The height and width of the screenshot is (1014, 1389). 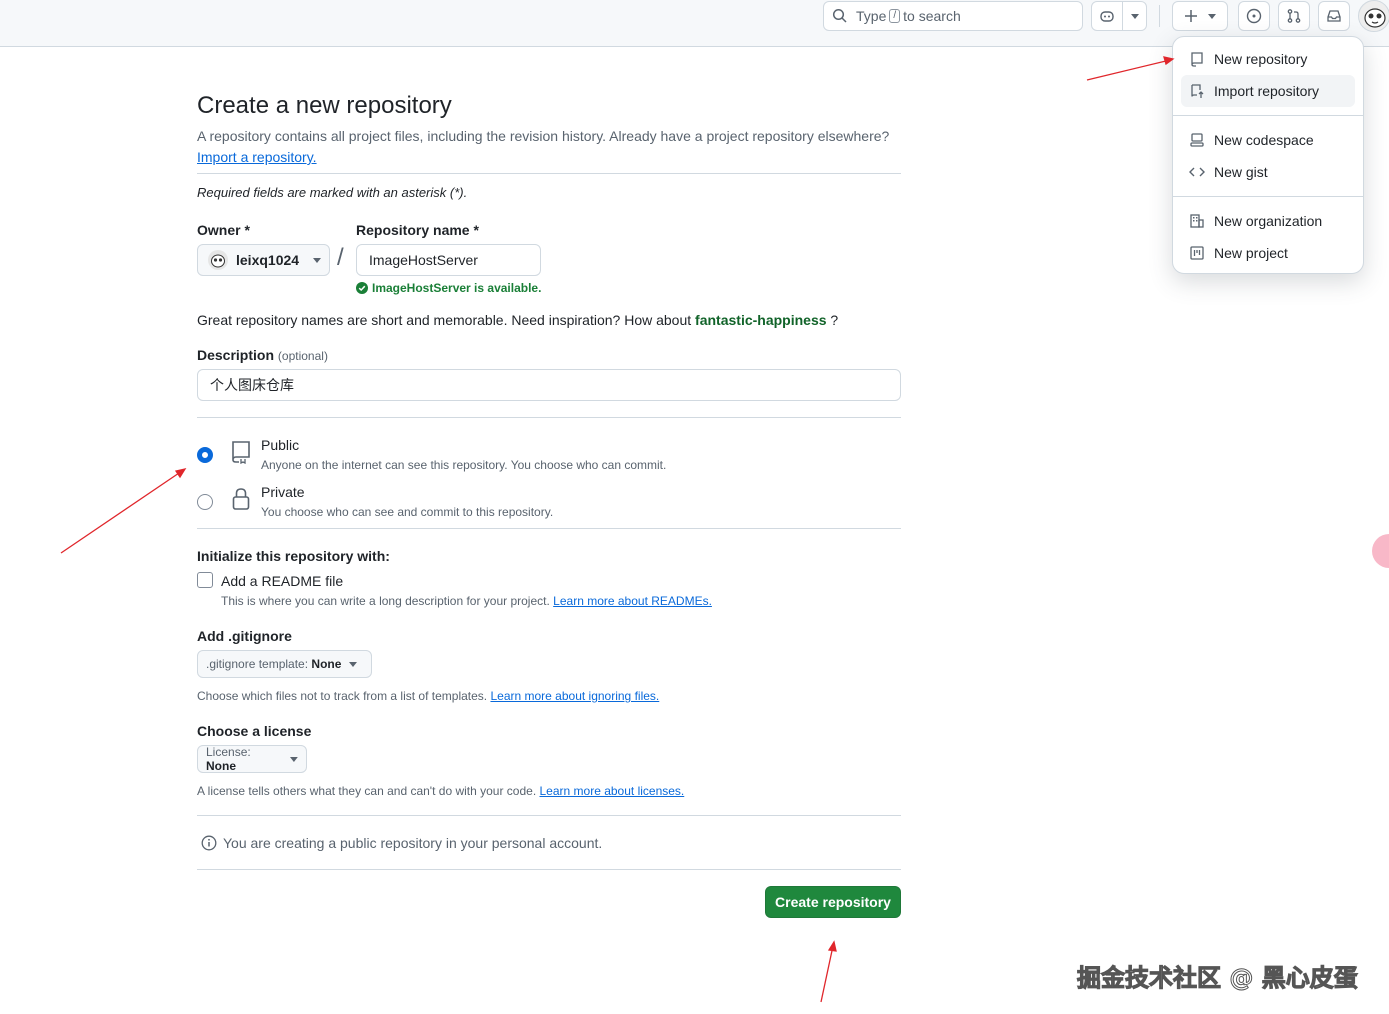 What do you see at coordinates (423, 260) in the screenshot?
I see `repository-name-value: ImageHostServer` at bounding box center [423, 260].